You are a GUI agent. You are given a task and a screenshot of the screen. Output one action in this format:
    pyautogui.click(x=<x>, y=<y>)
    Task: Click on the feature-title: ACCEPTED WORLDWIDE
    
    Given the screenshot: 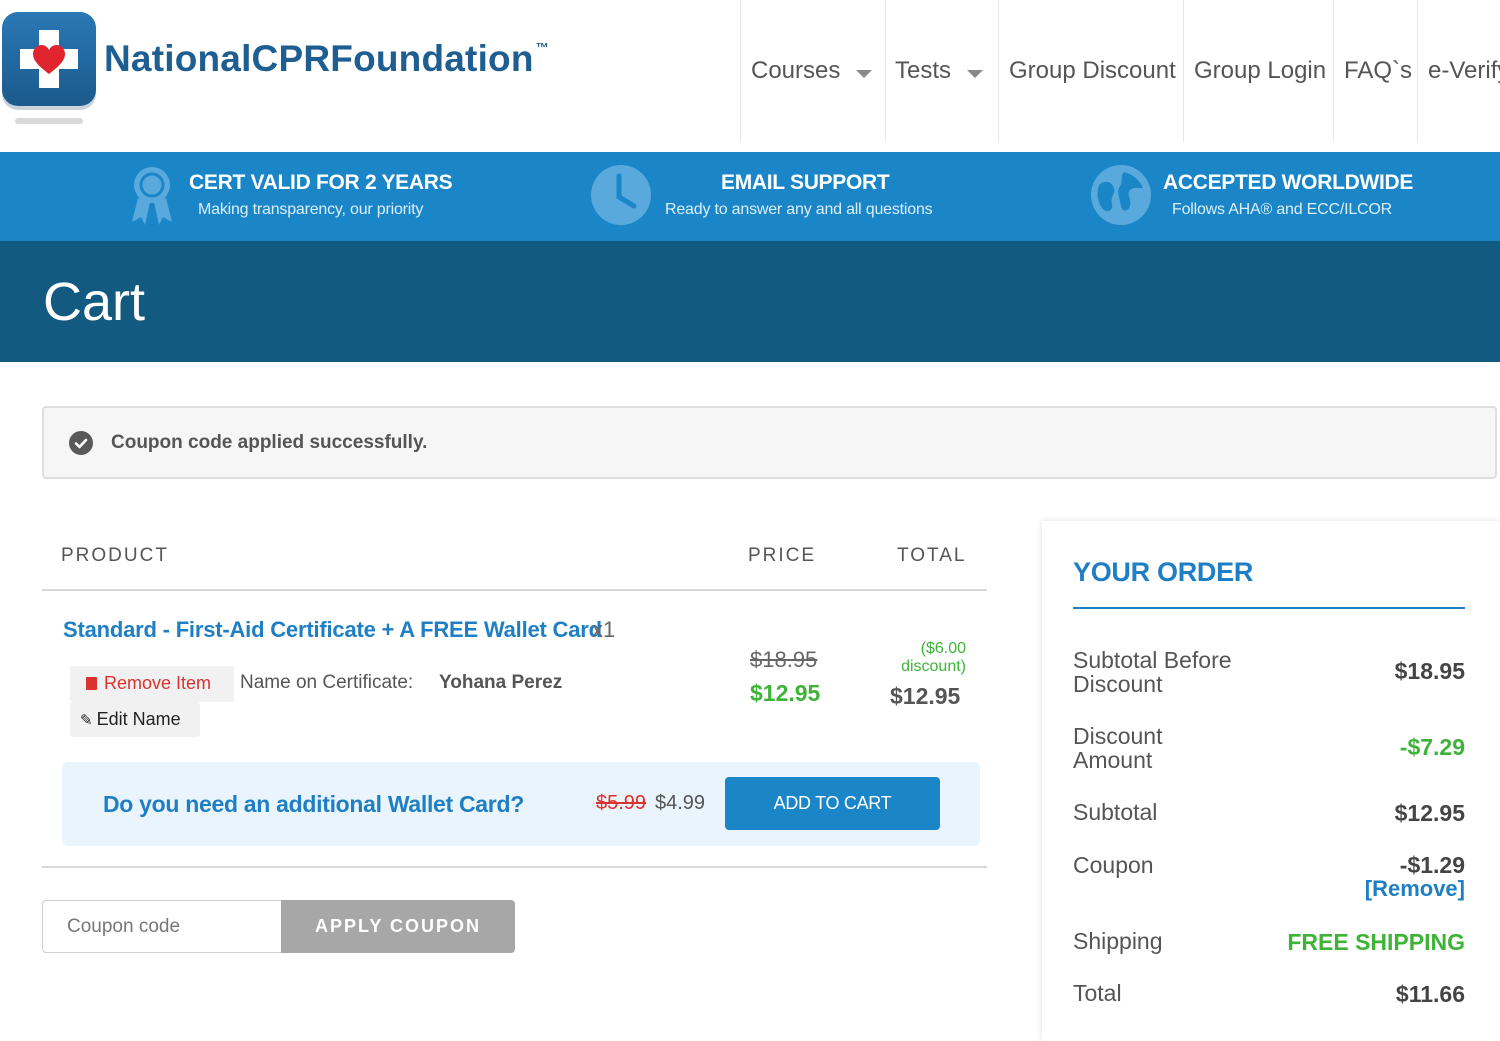 What is the action you would take?
    pyautogui.click(x=1288, y=182)
    